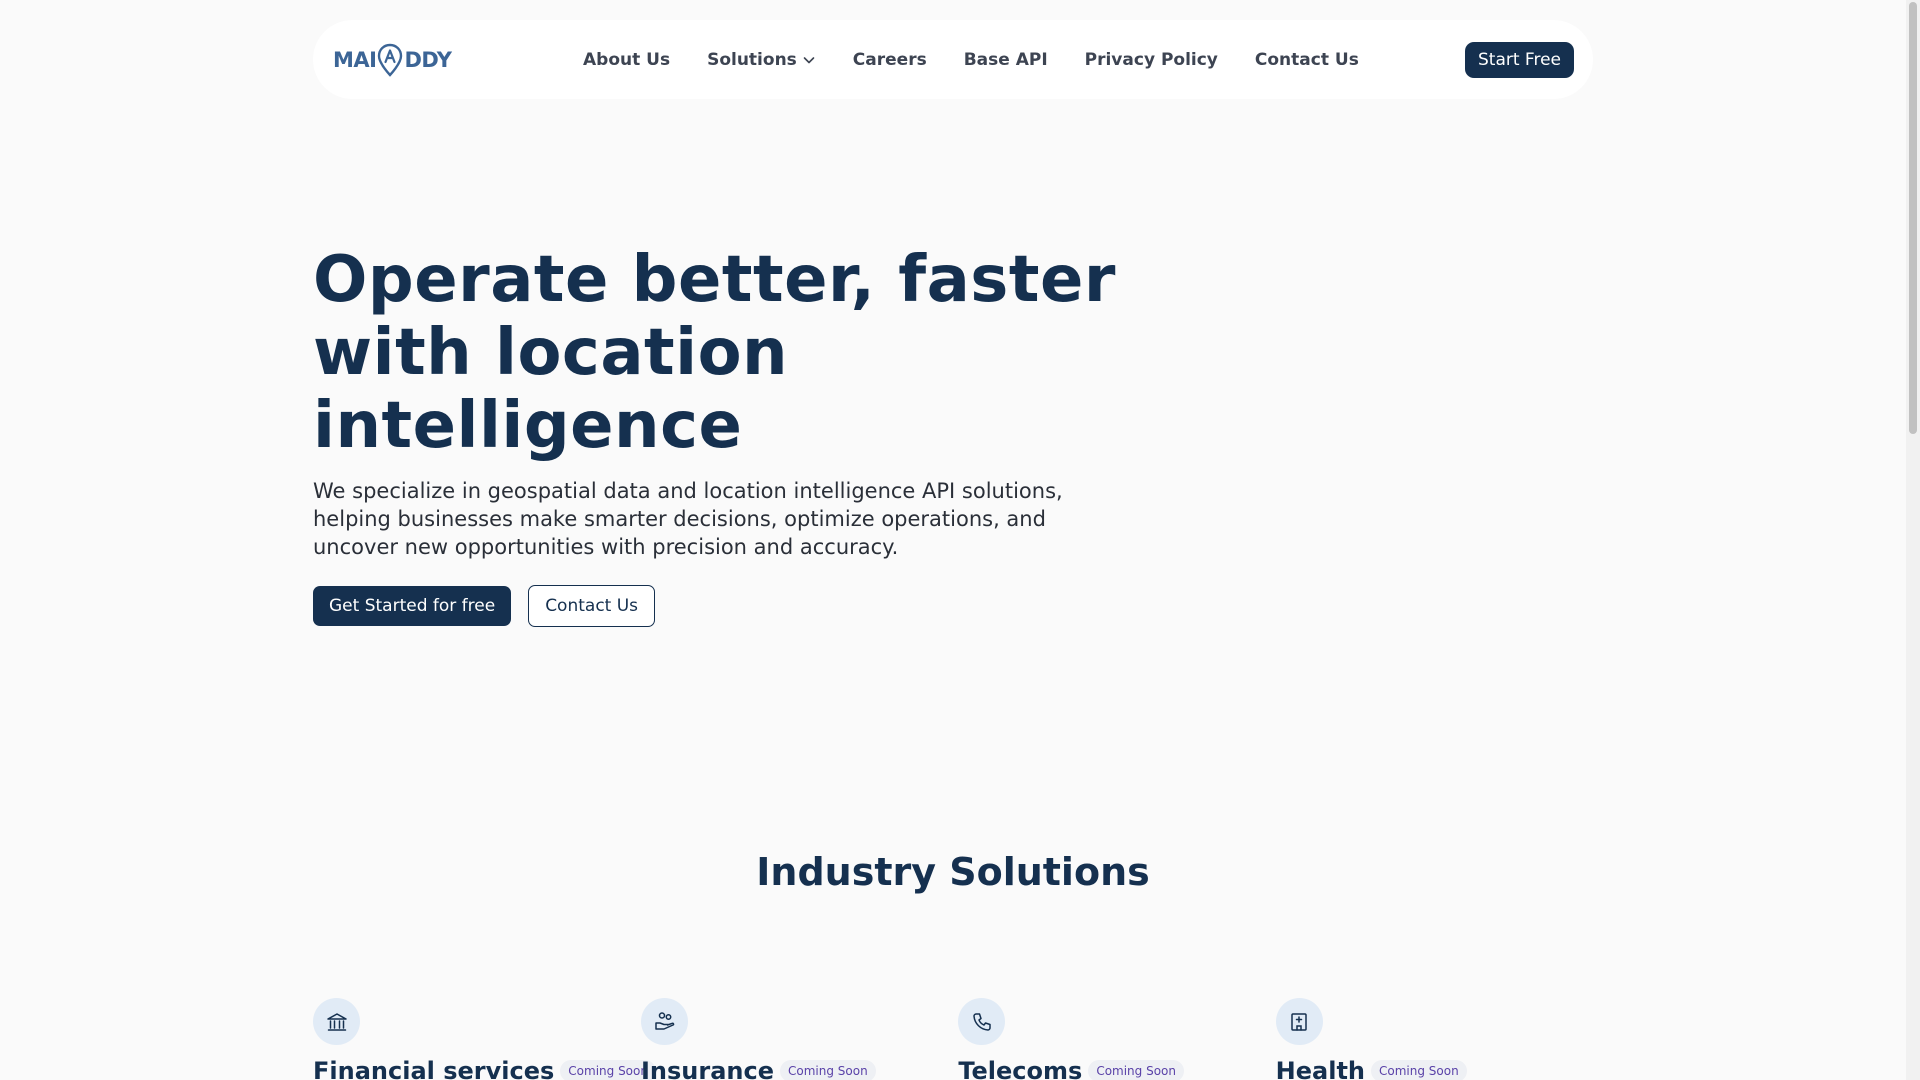 The image size is (1920, 1080). Describe the element at coordinates (484, 1039) in the screenshot. I see `industry-card-financial: Financial services Coming Soon` at that location.